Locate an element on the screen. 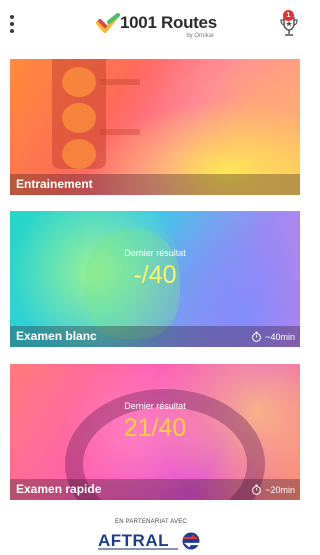 The height and width of the screenshot is (555, 320). app-header: 1001 Routes by Ornikar 1 is located at coordinates (151, 24).